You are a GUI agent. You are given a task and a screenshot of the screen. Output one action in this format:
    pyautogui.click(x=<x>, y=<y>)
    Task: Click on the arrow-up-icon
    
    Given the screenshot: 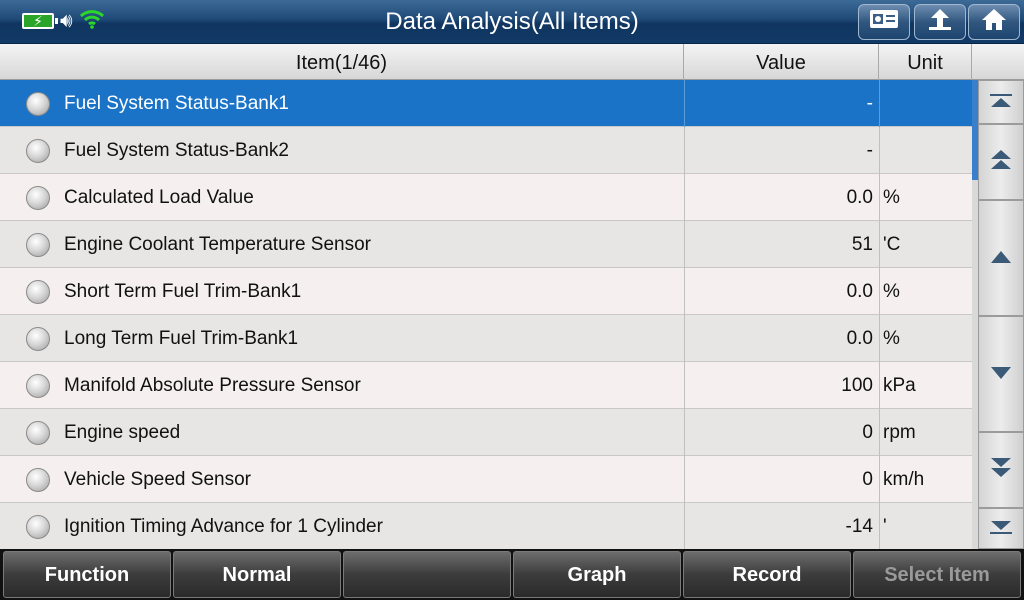 What is the action you would take?
    pyautogui.click(x=1001, y=258)
    